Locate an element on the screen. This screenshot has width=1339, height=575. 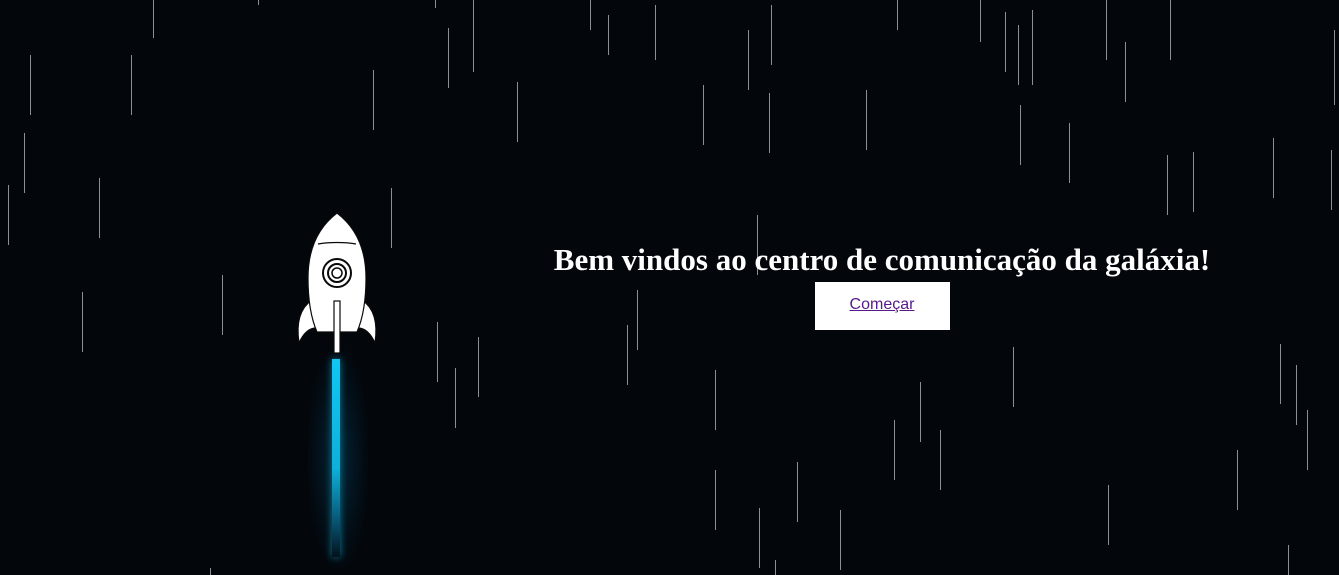
start-button: Começar is located at coordinates (882, 306).